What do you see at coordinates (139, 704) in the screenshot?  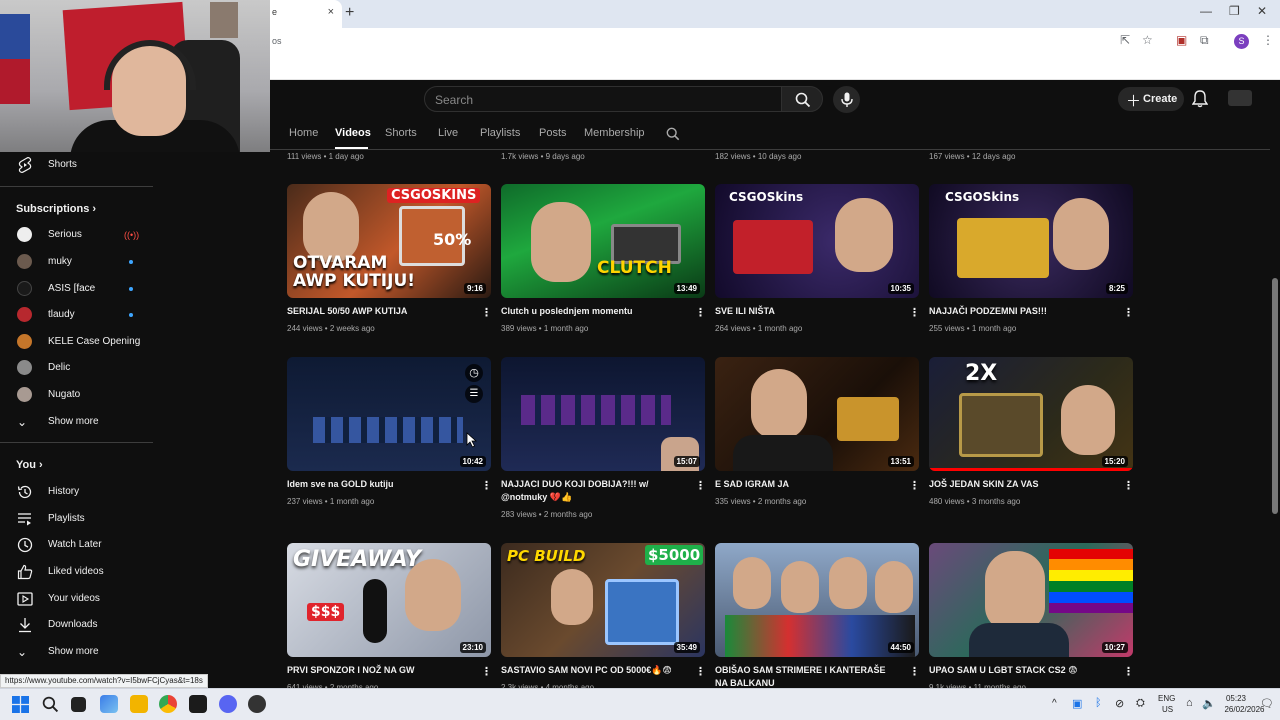 I see `file-explorer-icon` at bounding box center [139, 704].